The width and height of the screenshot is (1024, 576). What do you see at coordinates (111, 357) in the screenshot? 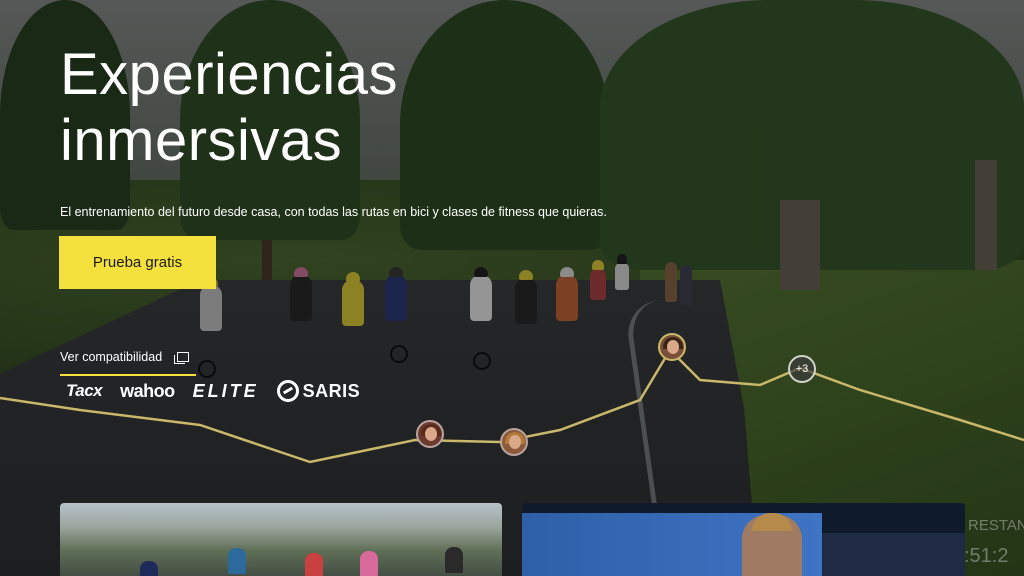
I see `compatibility-link-label: Ver compatibilidad` at bounding box center [111, 357].